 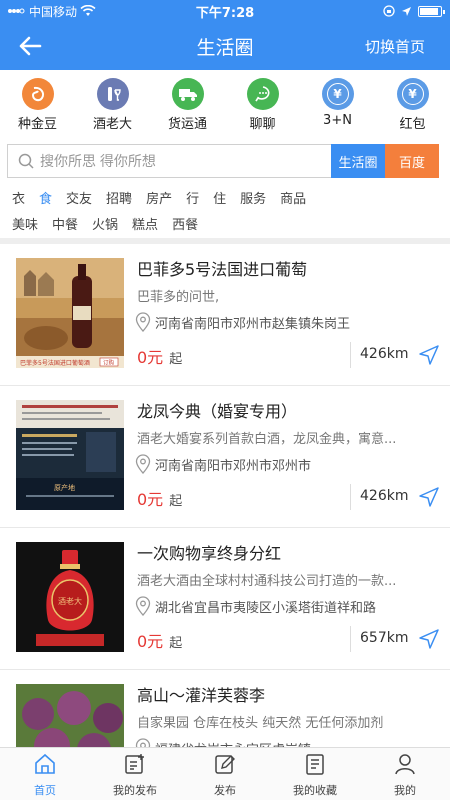 I want to click on listing-thumbnail: 原产地, so click(x=70, y=455).